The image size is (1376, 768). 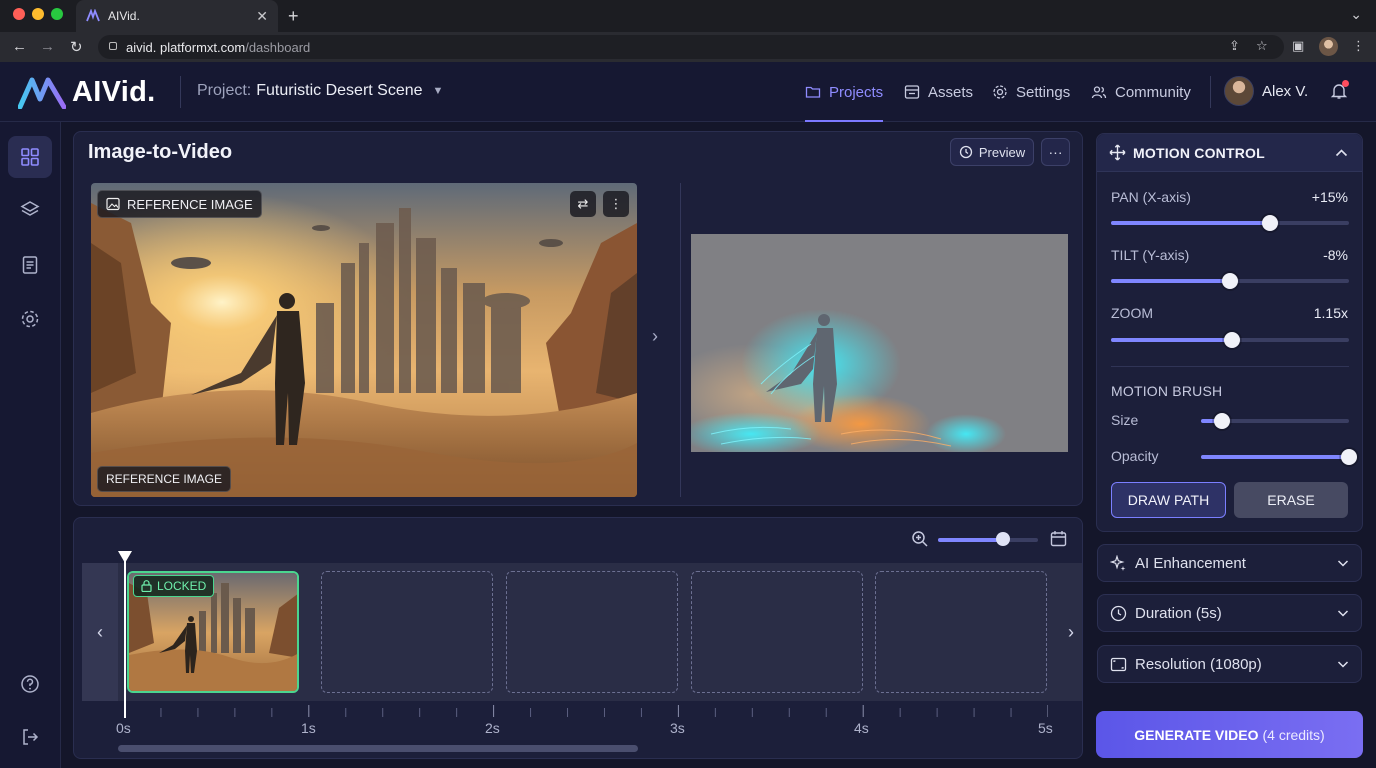 What do you see at coordinates (655, 336) in the screenshot?
I see `chevron-right-icon: ›` at bounding box center [655, 336].